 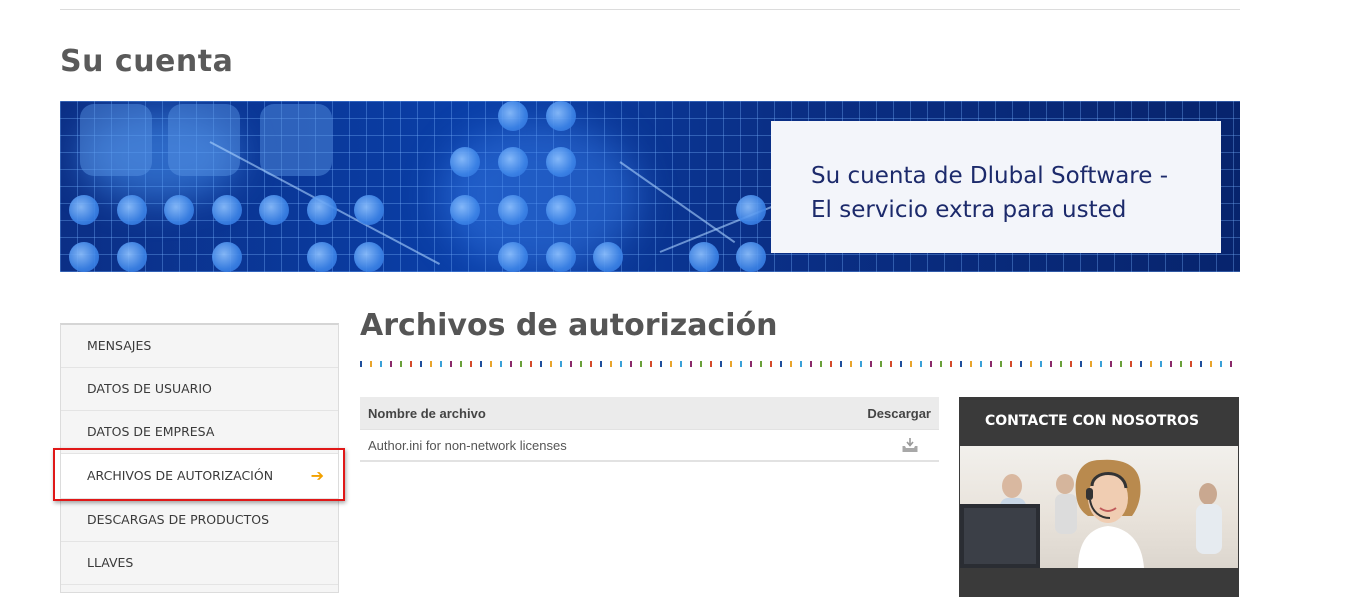 I want to click on sidebar-item-descargas-productos: DESCARGAS DE PRODUCTOS, so click(x=199, y=520).